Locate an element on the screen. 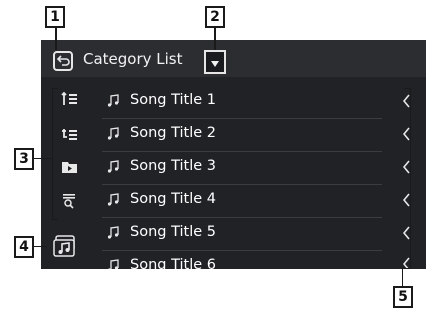 The width and height of the screenshot is (426, 312). callout-1: 1 is located at coordinates (55, 17).